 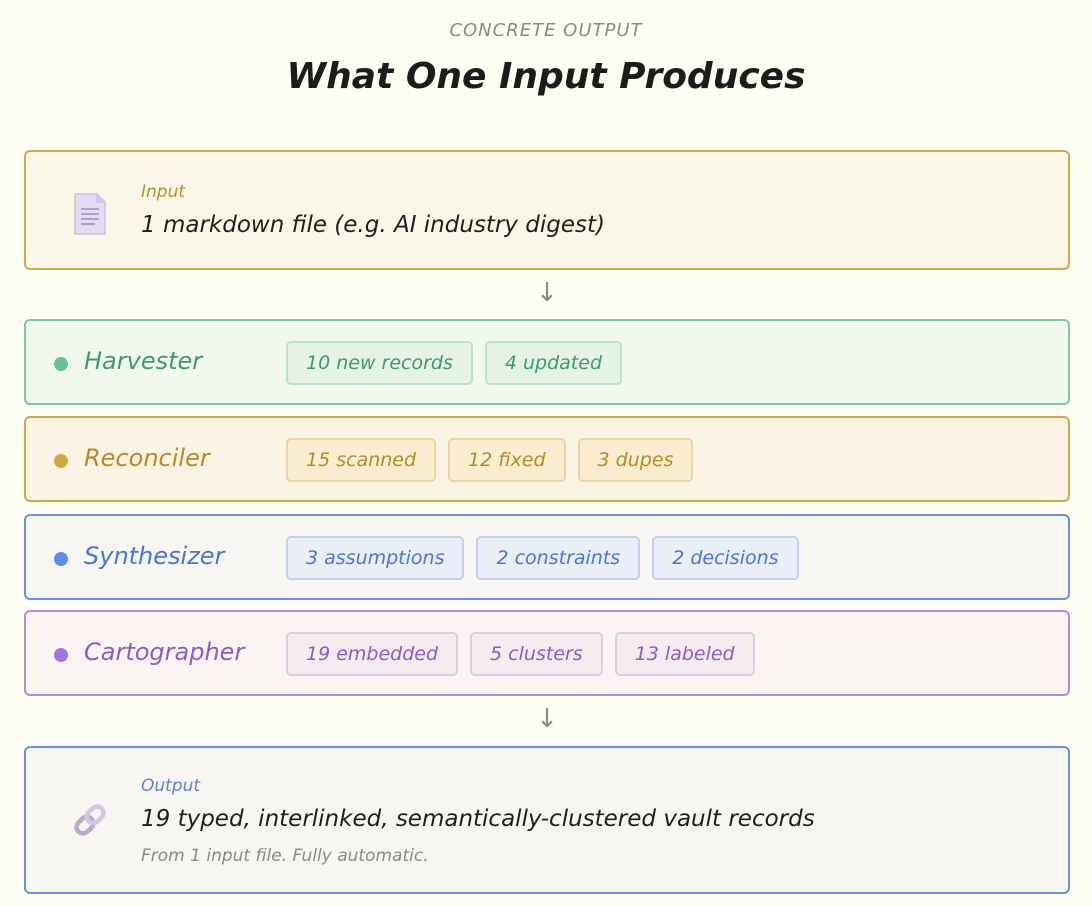 What do you see at coordinates (147, 458) in the screenshot?
I see `stage-name: Reconciler` at bounding box center [147, 458].